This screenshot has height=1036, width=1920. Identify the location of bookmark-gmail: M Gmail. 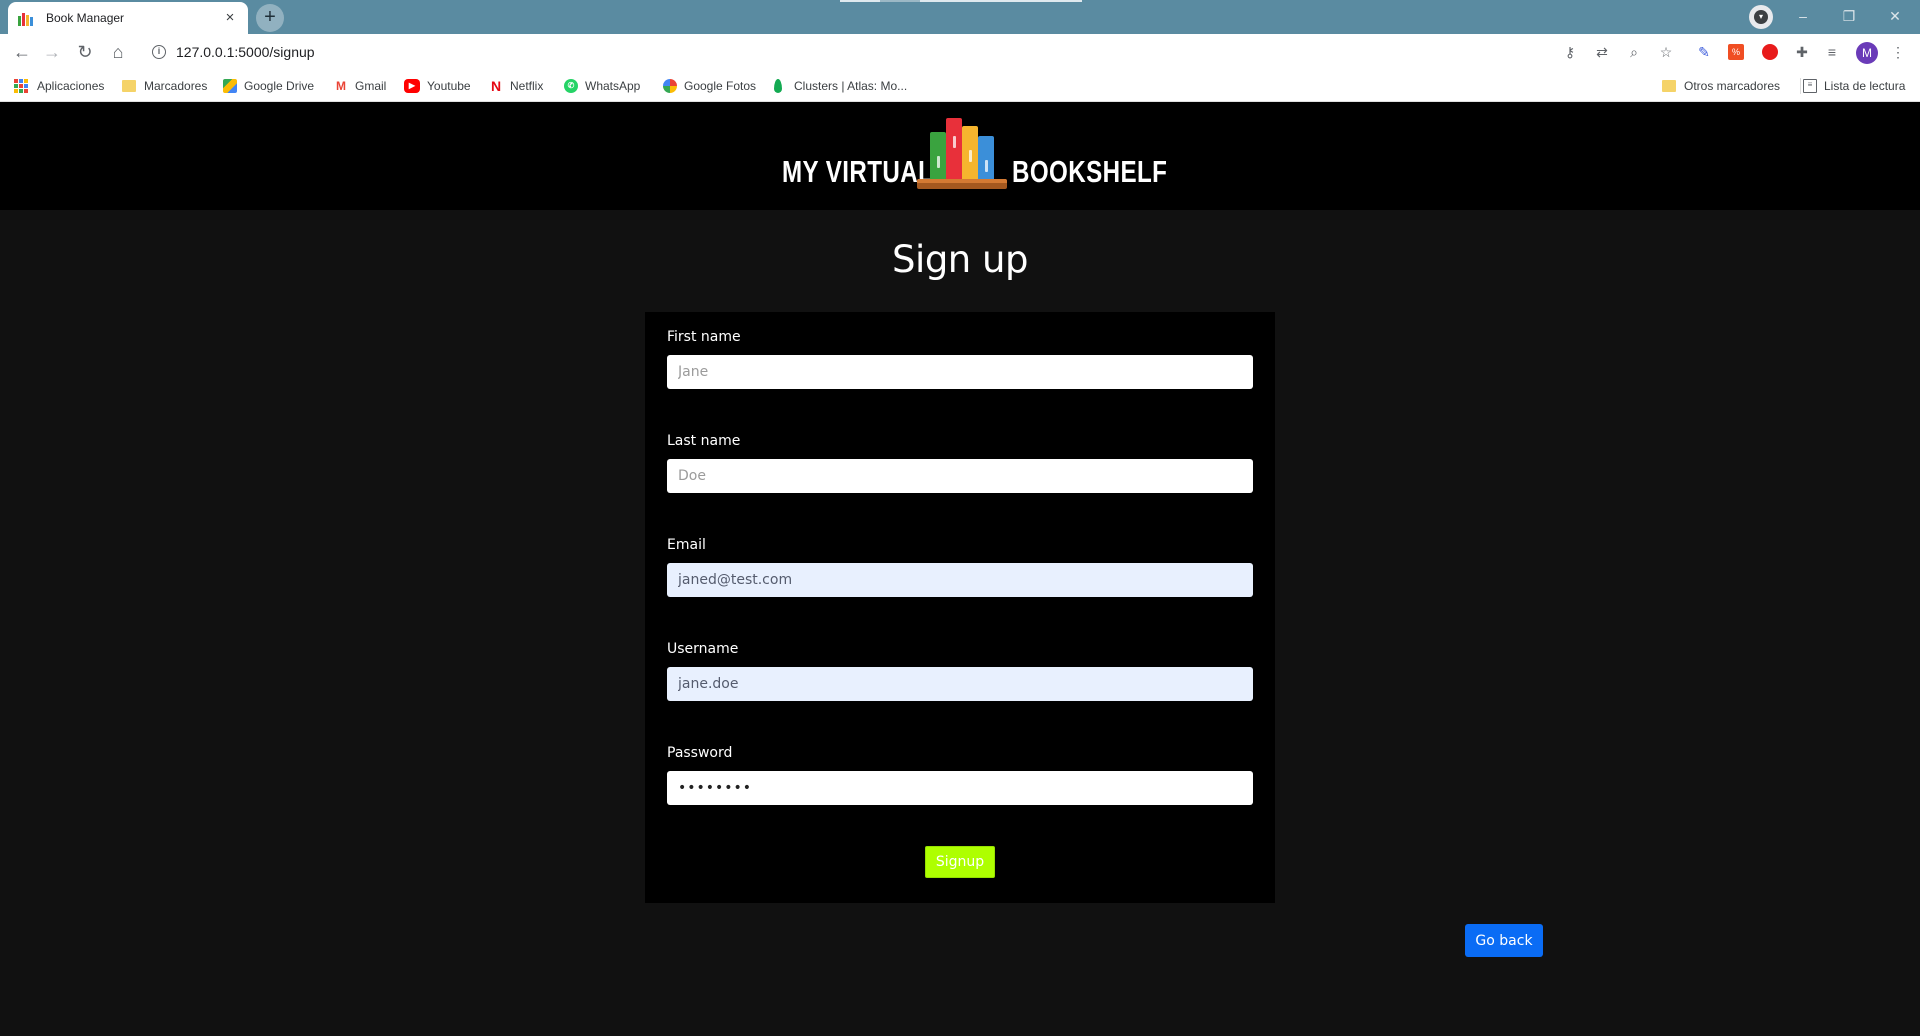
(360, 86).